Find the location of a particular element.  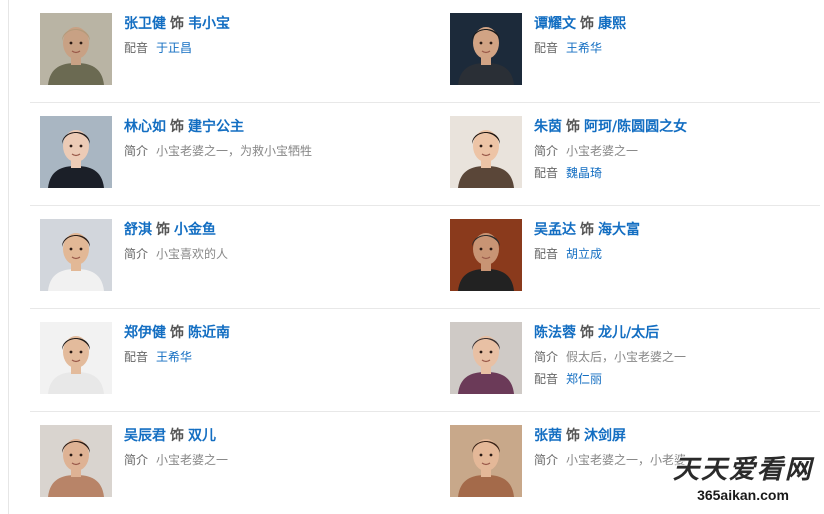

role-name-link: 韦小宝 is located at coordinates (209, 24).